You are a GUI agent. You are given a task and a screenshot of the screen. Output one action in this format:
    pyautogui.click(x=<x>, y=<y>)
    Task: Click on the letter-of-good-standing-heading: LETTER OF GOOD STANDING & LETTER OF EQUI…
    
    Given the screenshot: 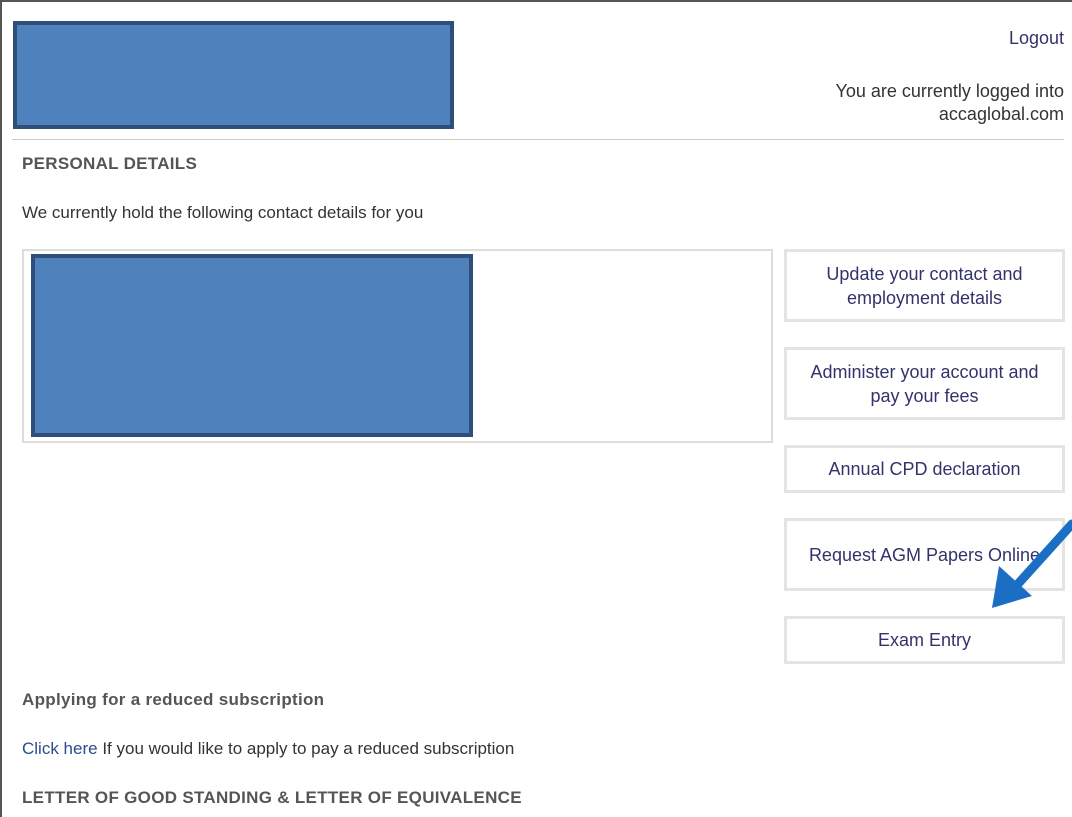 What is the action you would take?
    pyautogui.click(x=272, y=797)
    